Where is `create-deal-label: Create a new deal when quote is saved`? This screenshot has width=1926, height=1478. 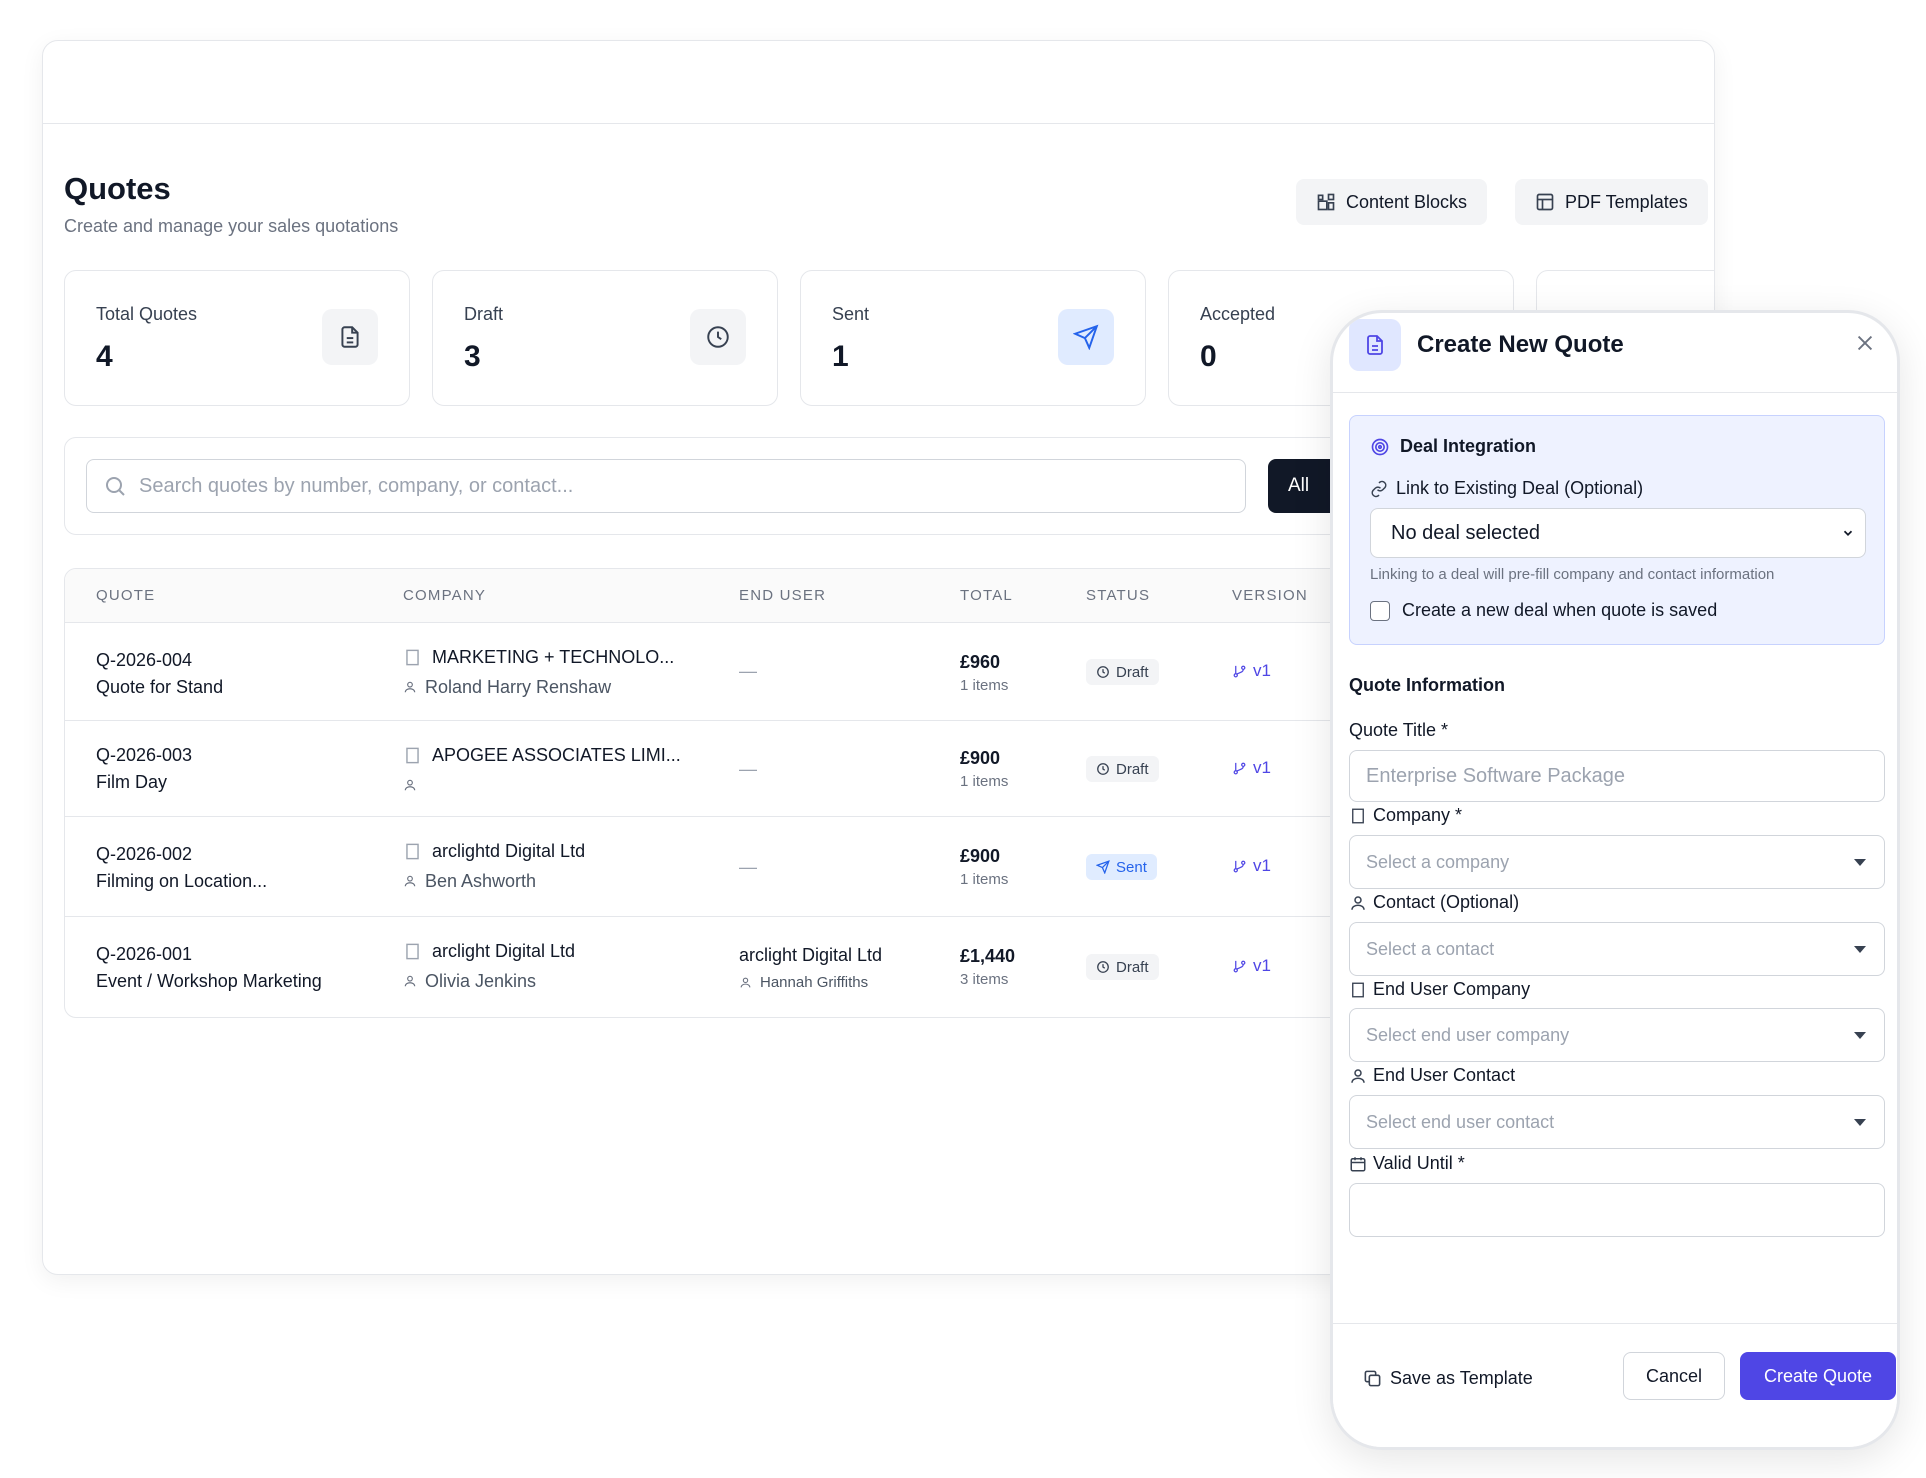
create-deal-label: Create a new deal when quote is saved is located at coordinates (1560, 610).